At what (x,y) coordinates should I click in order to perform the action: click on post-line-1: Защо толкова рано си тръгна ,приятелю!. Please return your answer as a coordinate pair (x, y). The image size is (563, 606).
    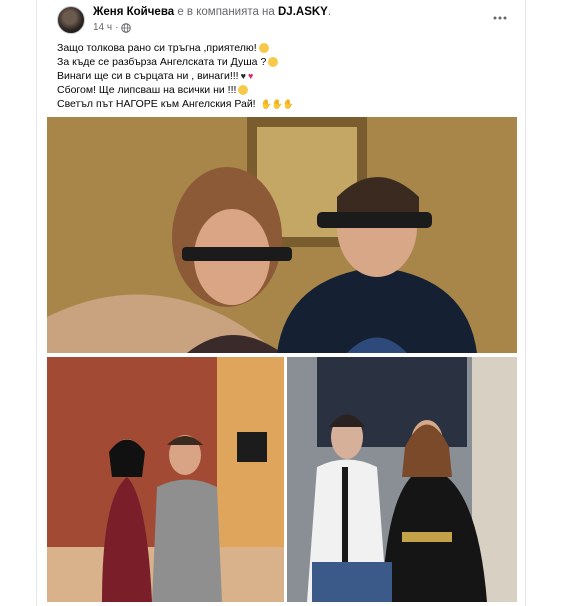
    Looking at the image, I should click on (277, 48).